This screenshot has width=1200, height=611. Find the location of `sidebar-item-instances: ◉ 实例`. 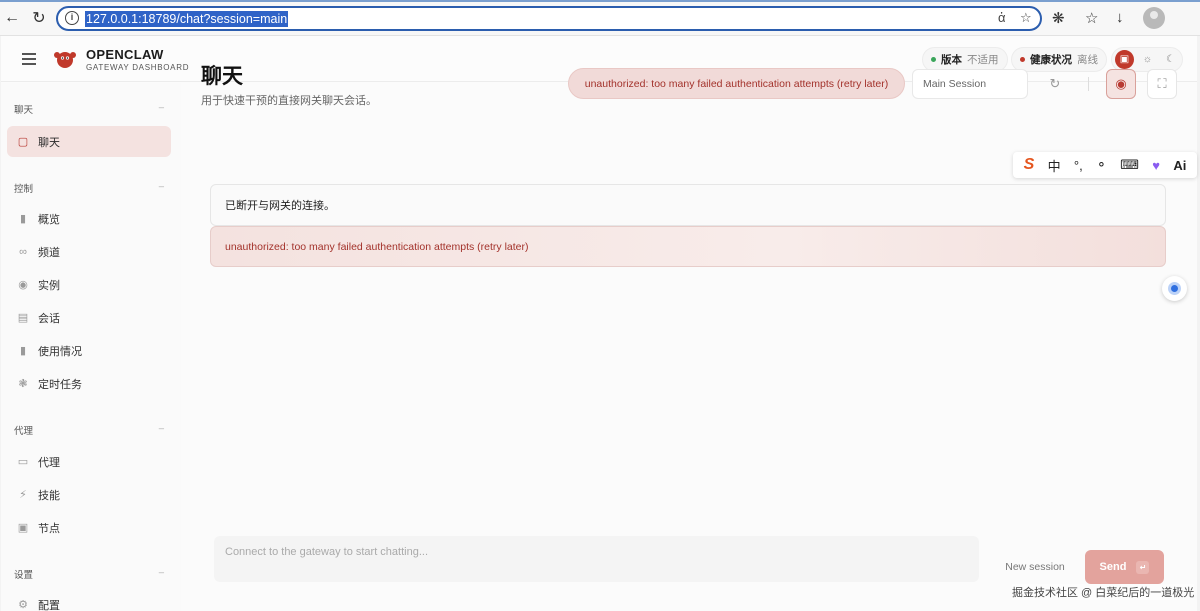

sidebar-item-instances: ◉ 实例 is located at coordinates (89, 284).